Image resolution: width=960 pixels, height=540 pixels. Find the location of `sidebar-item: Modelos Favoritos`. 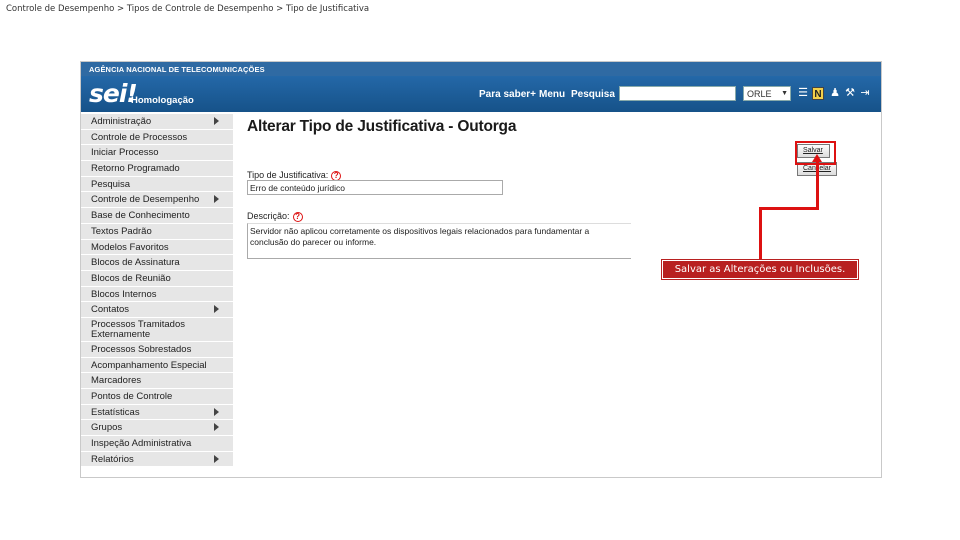

sidebar-item: Modelos Favoritos is located at coordinates (157, 247).